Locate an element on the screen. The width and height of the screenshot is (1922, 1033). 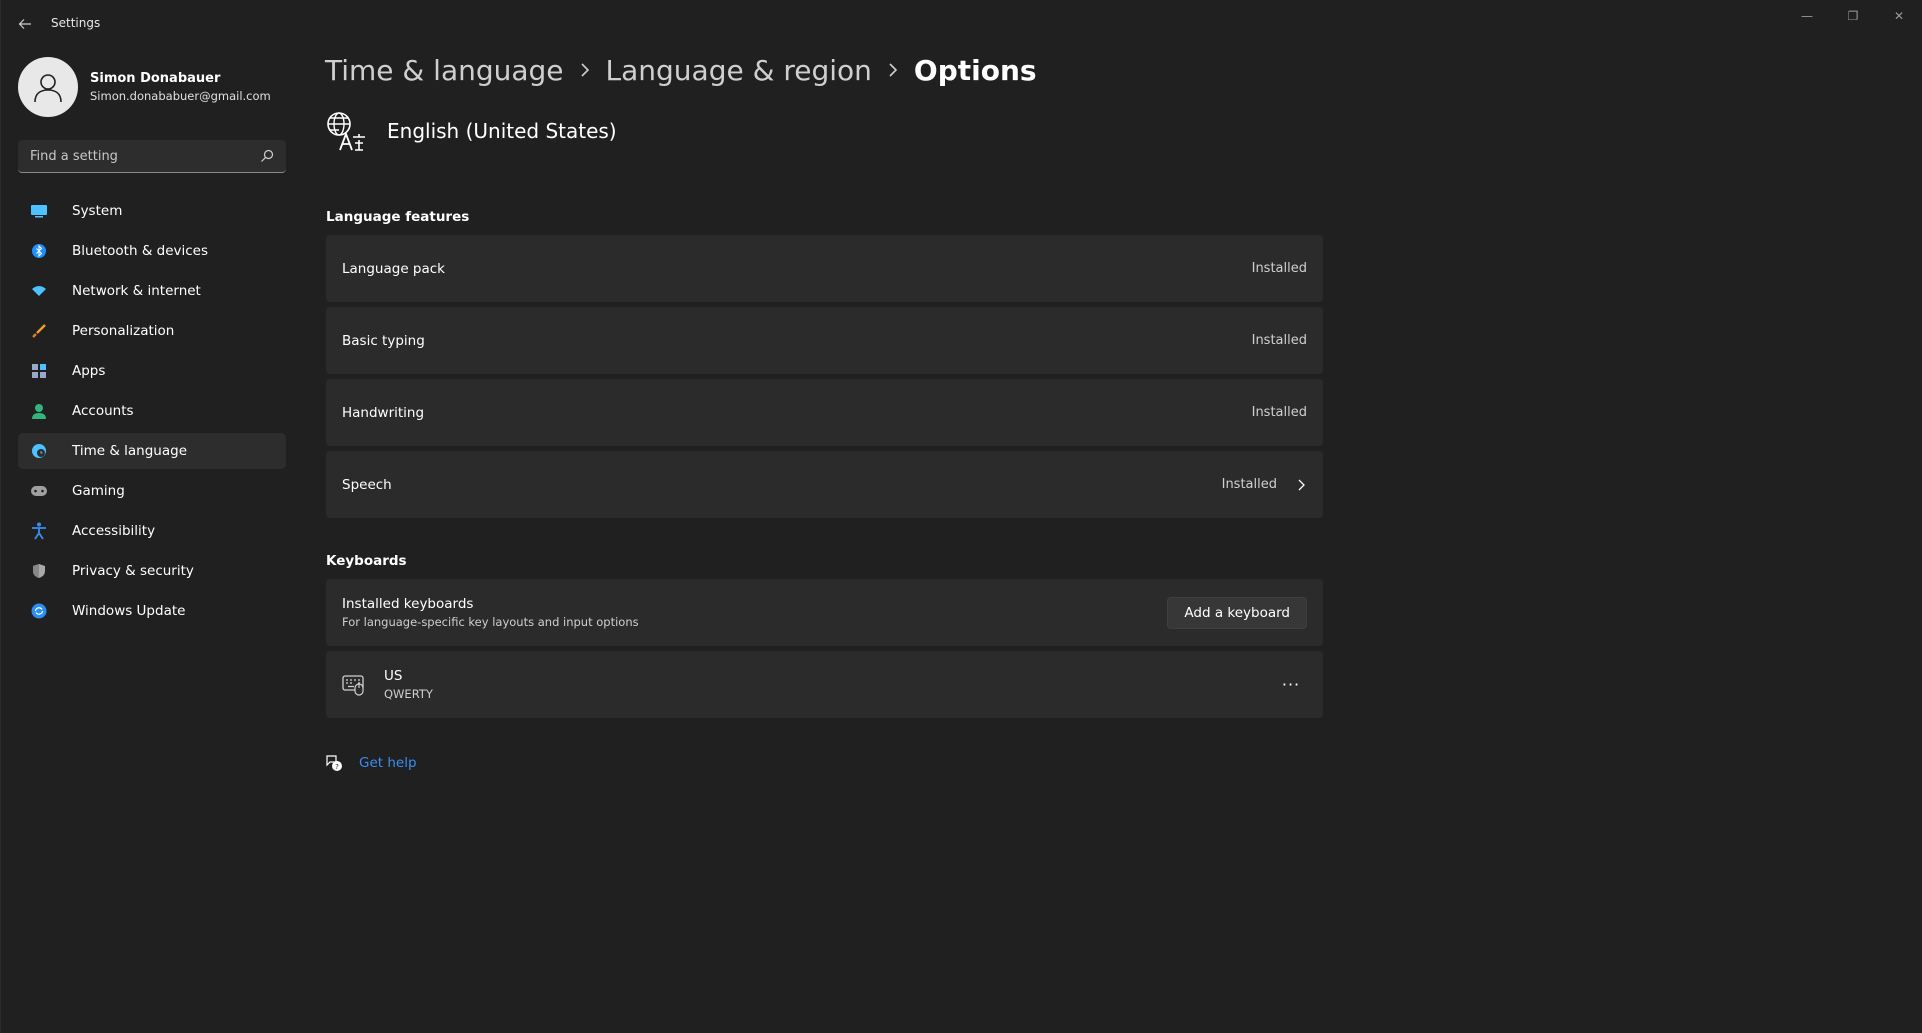
minimize-button: — is located at coordinates (1807, 16).